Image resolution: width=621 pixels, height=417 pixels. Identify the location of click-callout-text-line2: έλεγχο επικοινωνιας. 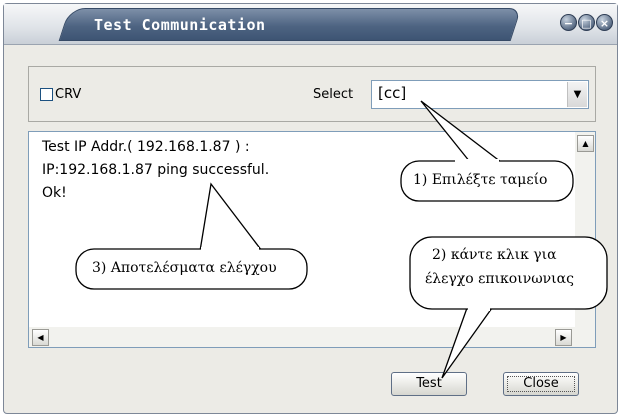
(499, 279).